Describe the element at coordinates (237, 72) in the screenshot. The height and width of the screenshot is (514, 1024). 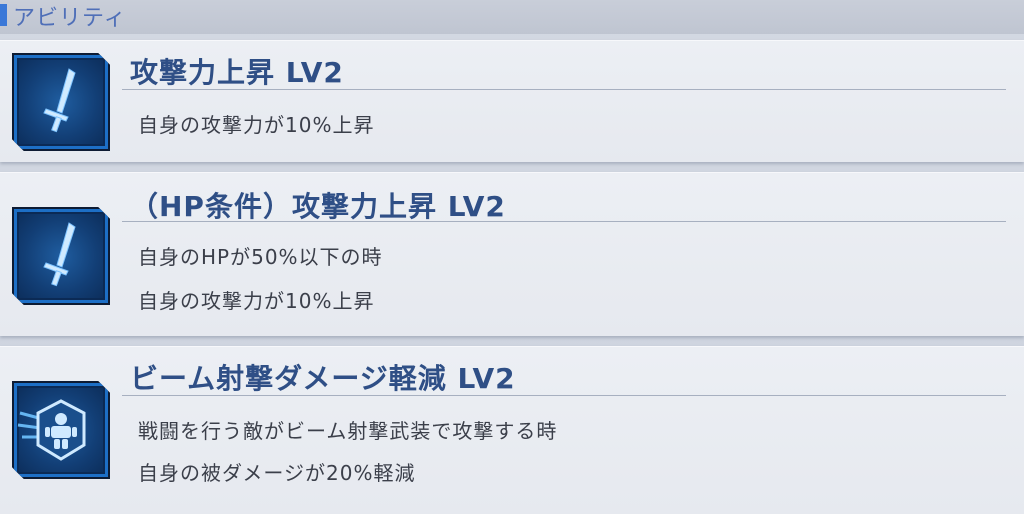
I see `ability-title: 攻撃力上昇 LV2` at that location.